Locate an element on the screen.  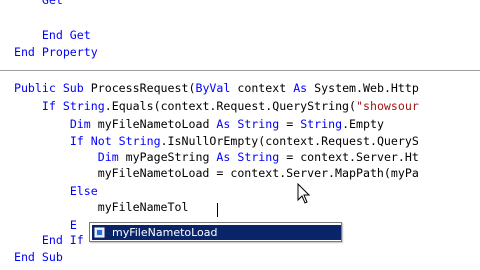
code-string: "showsour is located at coordinates (387, 106).